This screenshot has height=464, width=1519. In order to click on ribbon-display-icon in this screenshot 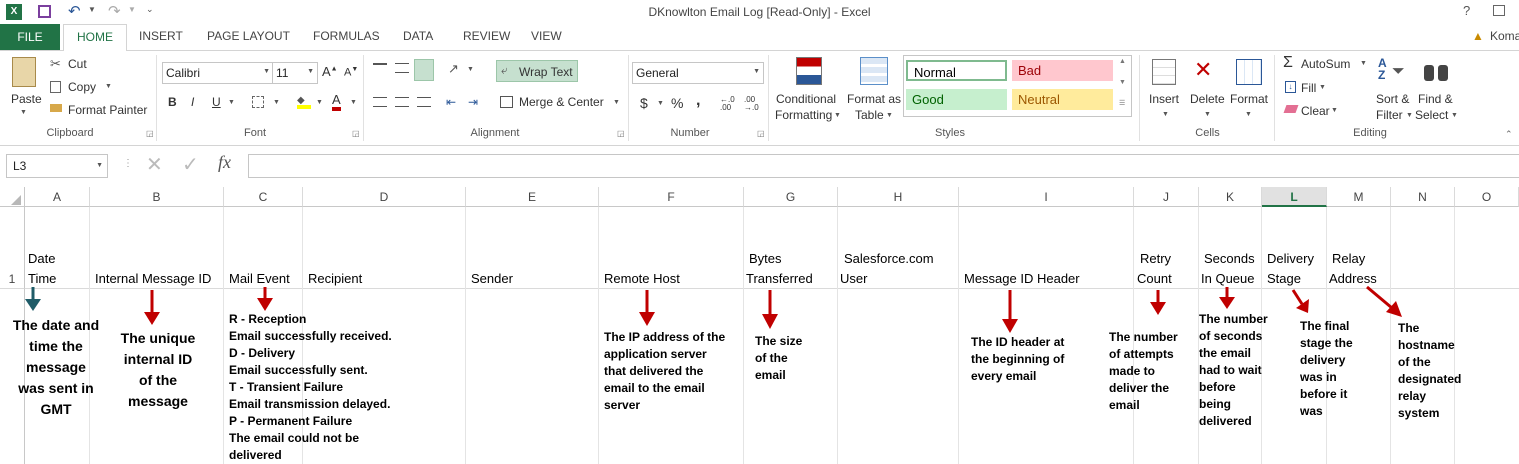, I will do `click(1499, 10)`.